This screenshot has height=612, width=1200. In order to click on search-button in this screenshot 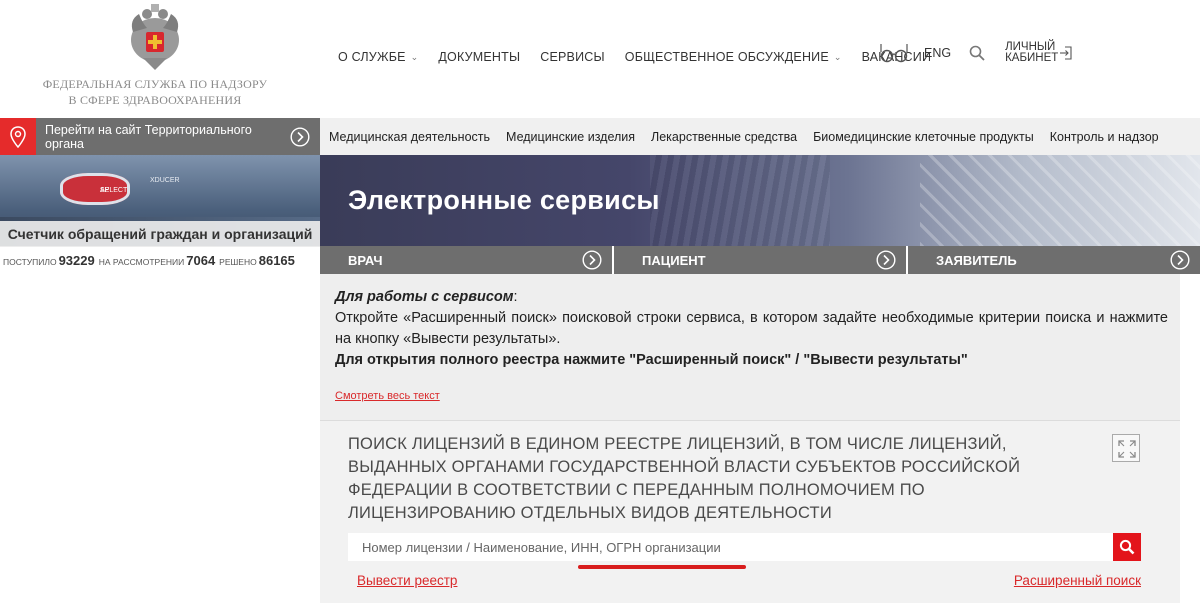, I will do `click(1127, 547)`.